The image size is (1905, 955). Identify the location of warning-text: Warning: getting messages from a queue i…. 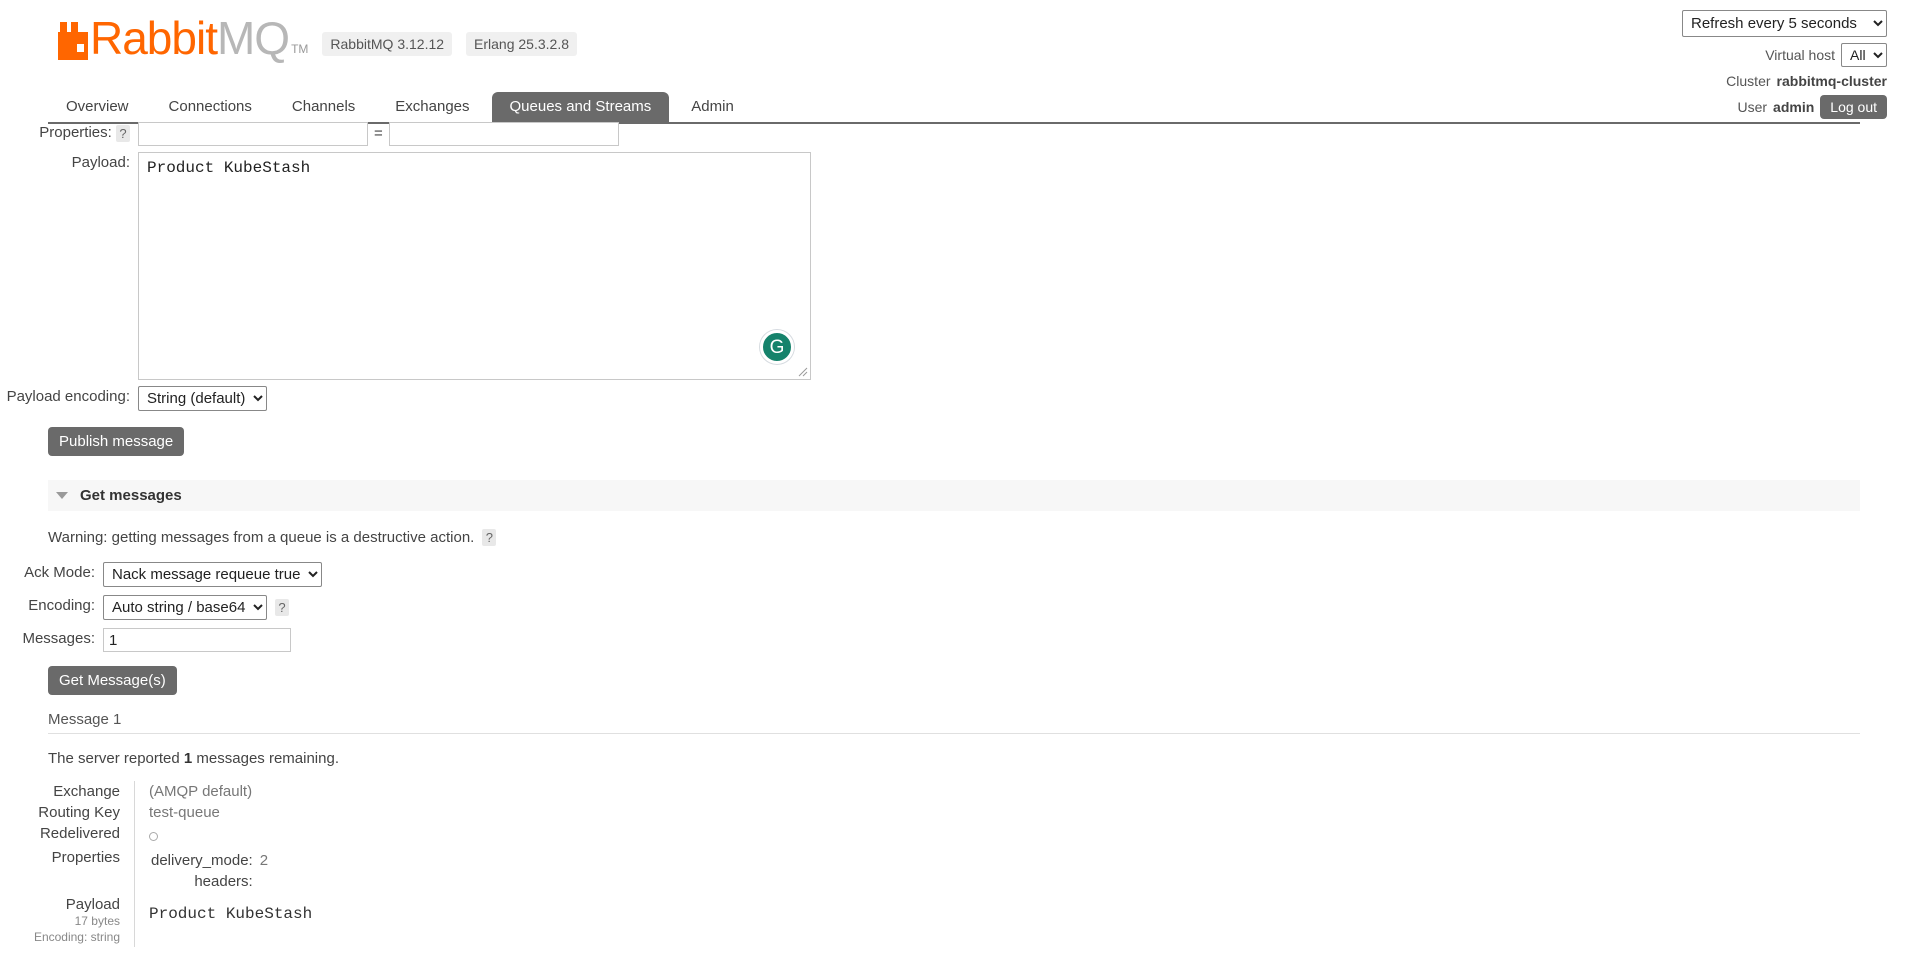
(261, 537).